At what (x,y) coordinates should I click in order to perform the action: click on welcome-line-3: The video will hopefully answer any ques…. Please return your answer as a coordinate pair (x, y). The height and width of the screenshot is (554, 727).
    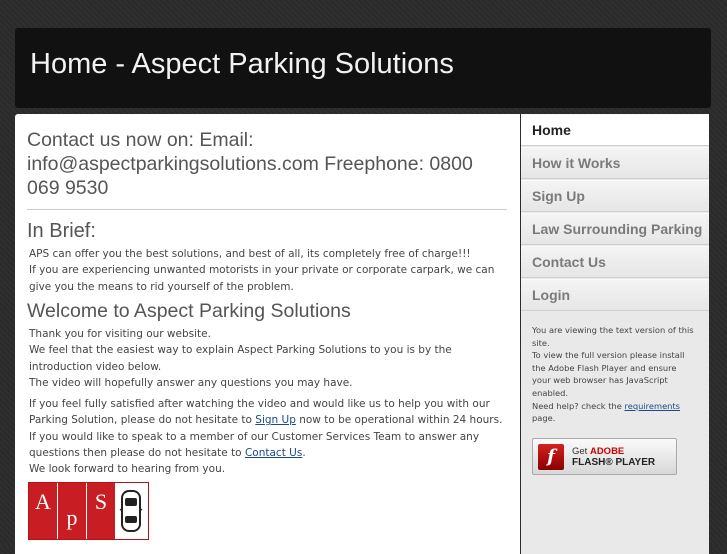
    Looking at the image, I should click on (191, 382).